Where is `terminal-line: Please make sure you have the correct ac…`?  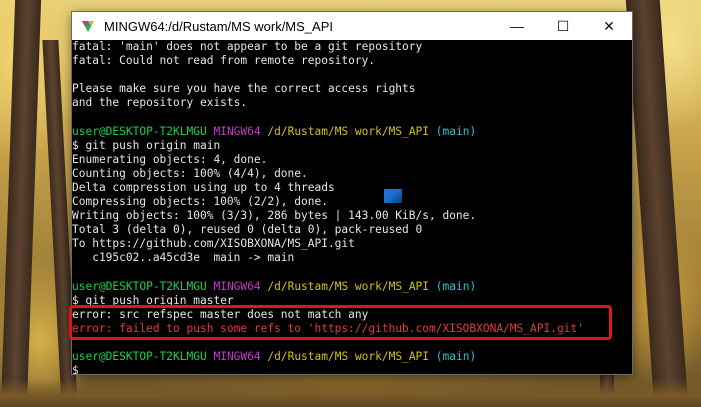
terminal-line: Please make sure you have the correct ac… is located at coordinates (345, 89).